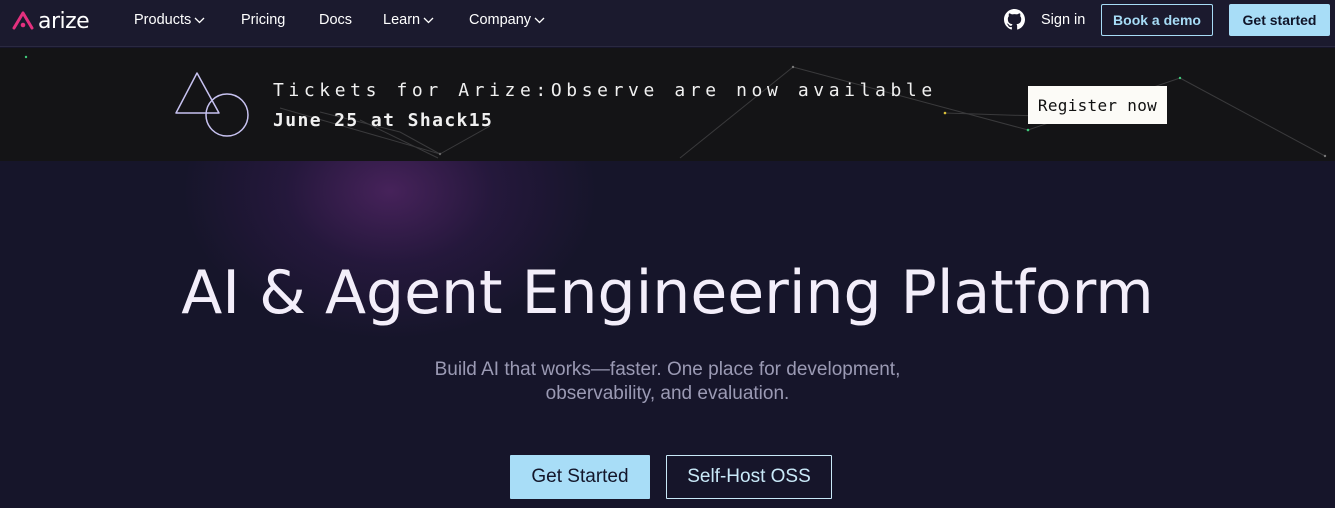  Describe the element at coordinates (212, 104) in the screenshot. I see `observe-logo-icon` at that location.